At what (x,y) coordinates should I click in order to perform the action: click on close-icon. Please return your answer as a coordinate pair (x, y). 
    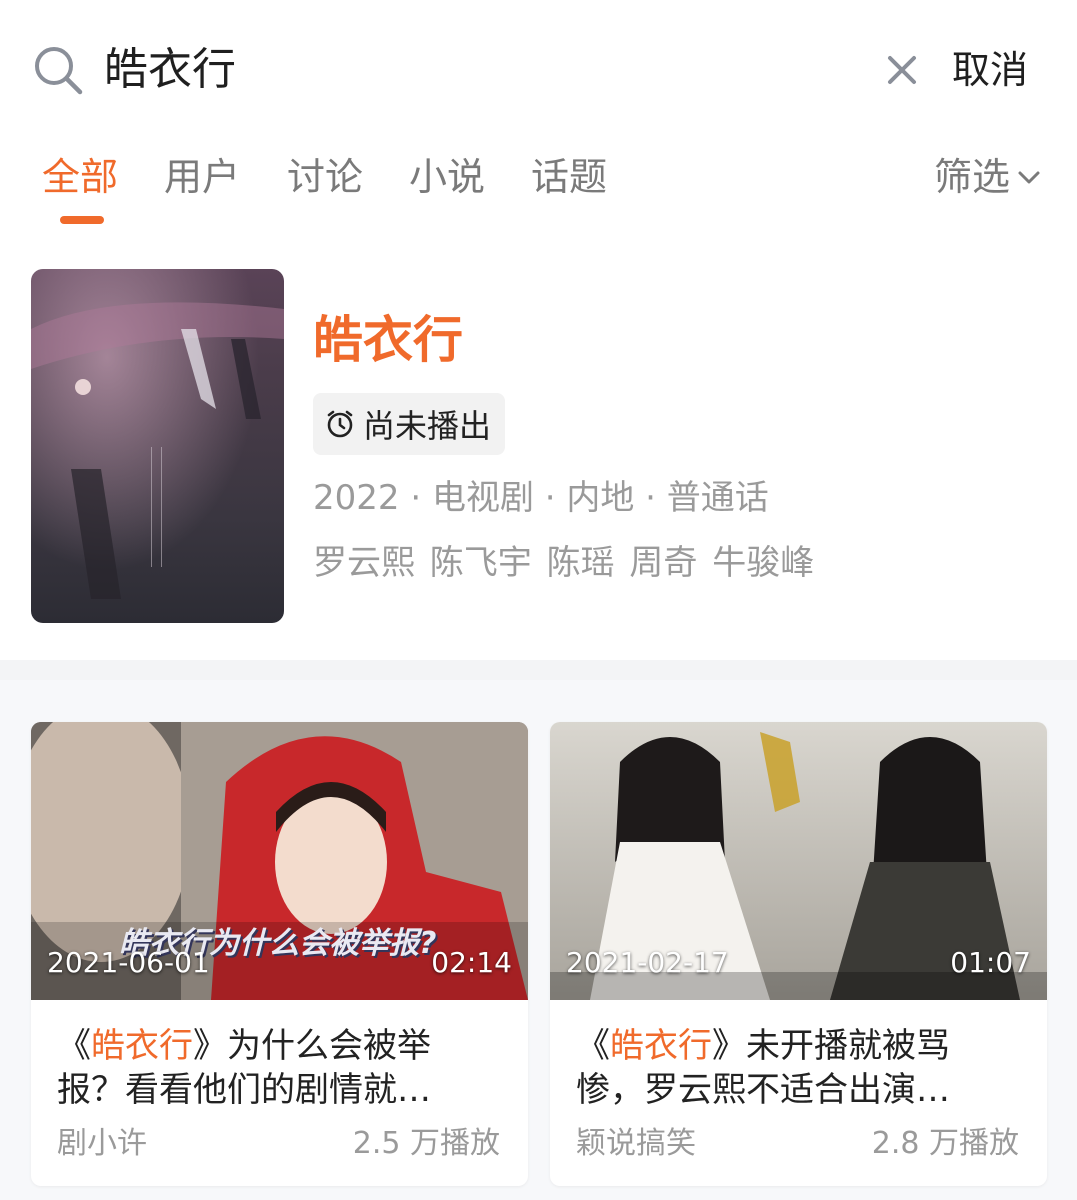
    Looking at the image, I should click on (902, 70).